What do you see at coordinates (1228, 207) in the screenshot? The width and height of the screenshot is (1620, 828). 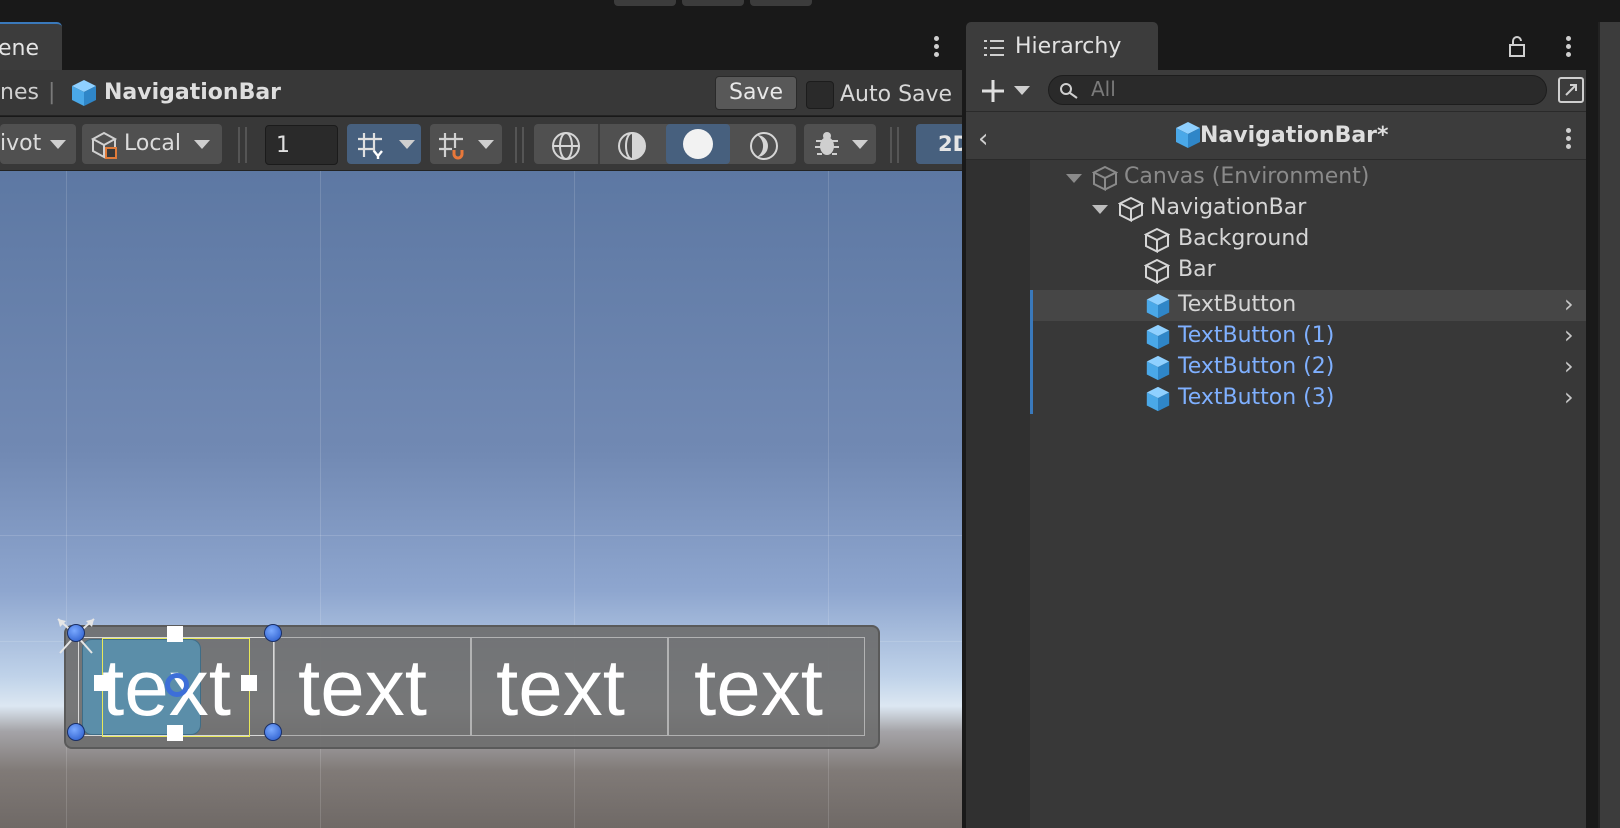 I see `tree-item-label: NavigationBar` at bounding box center [1228, 207].